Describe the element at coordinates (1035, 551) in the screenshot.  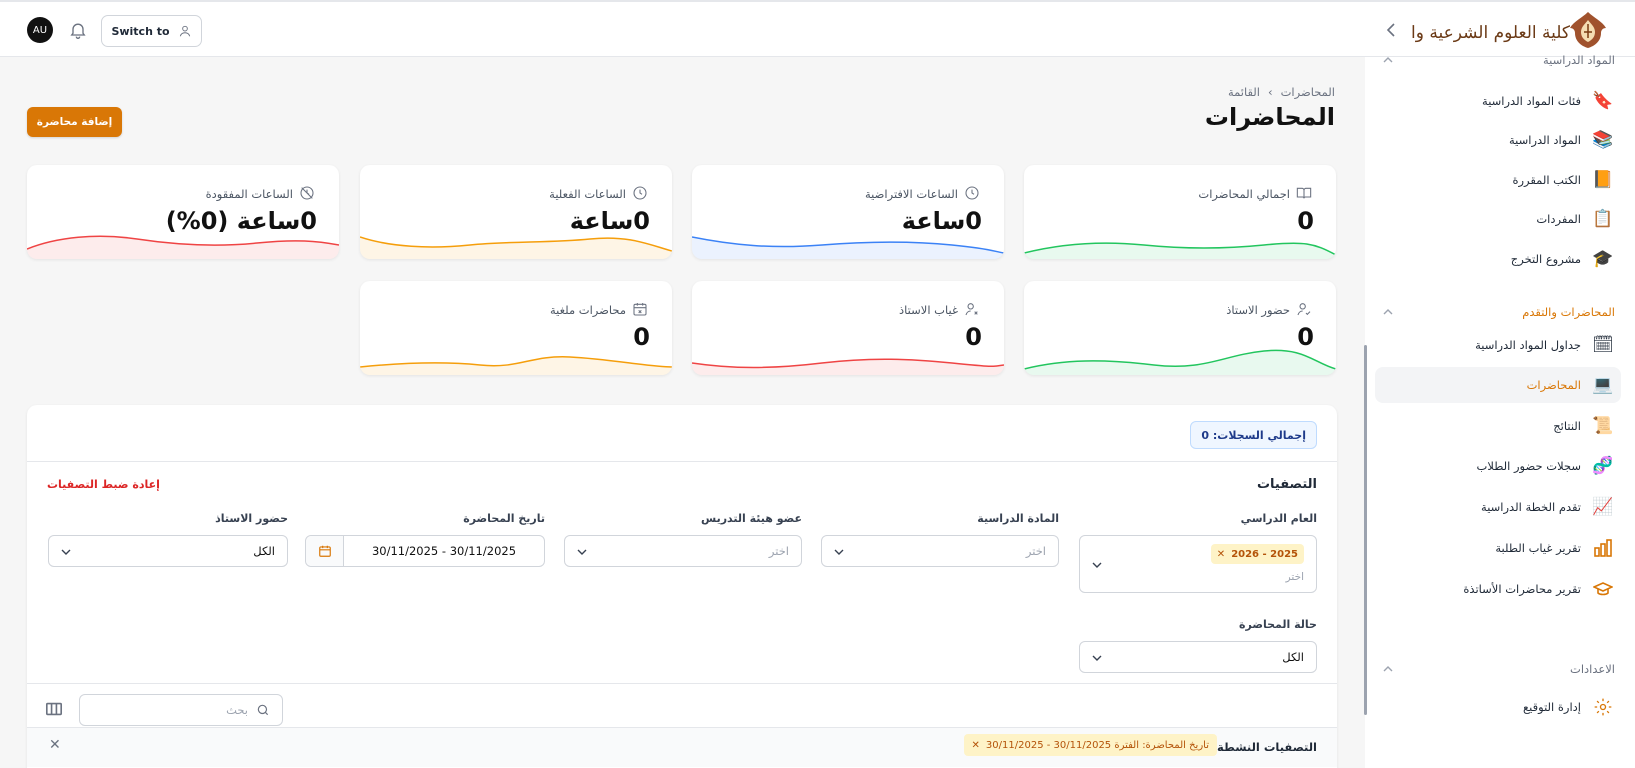
I see `subject-placeholder: اختر` at that location.